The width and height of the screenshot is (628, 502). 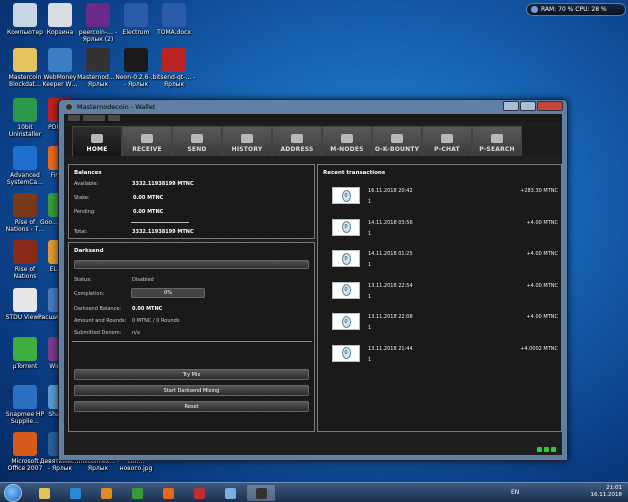 I want to click on start-button, so click(x=13, y=493).